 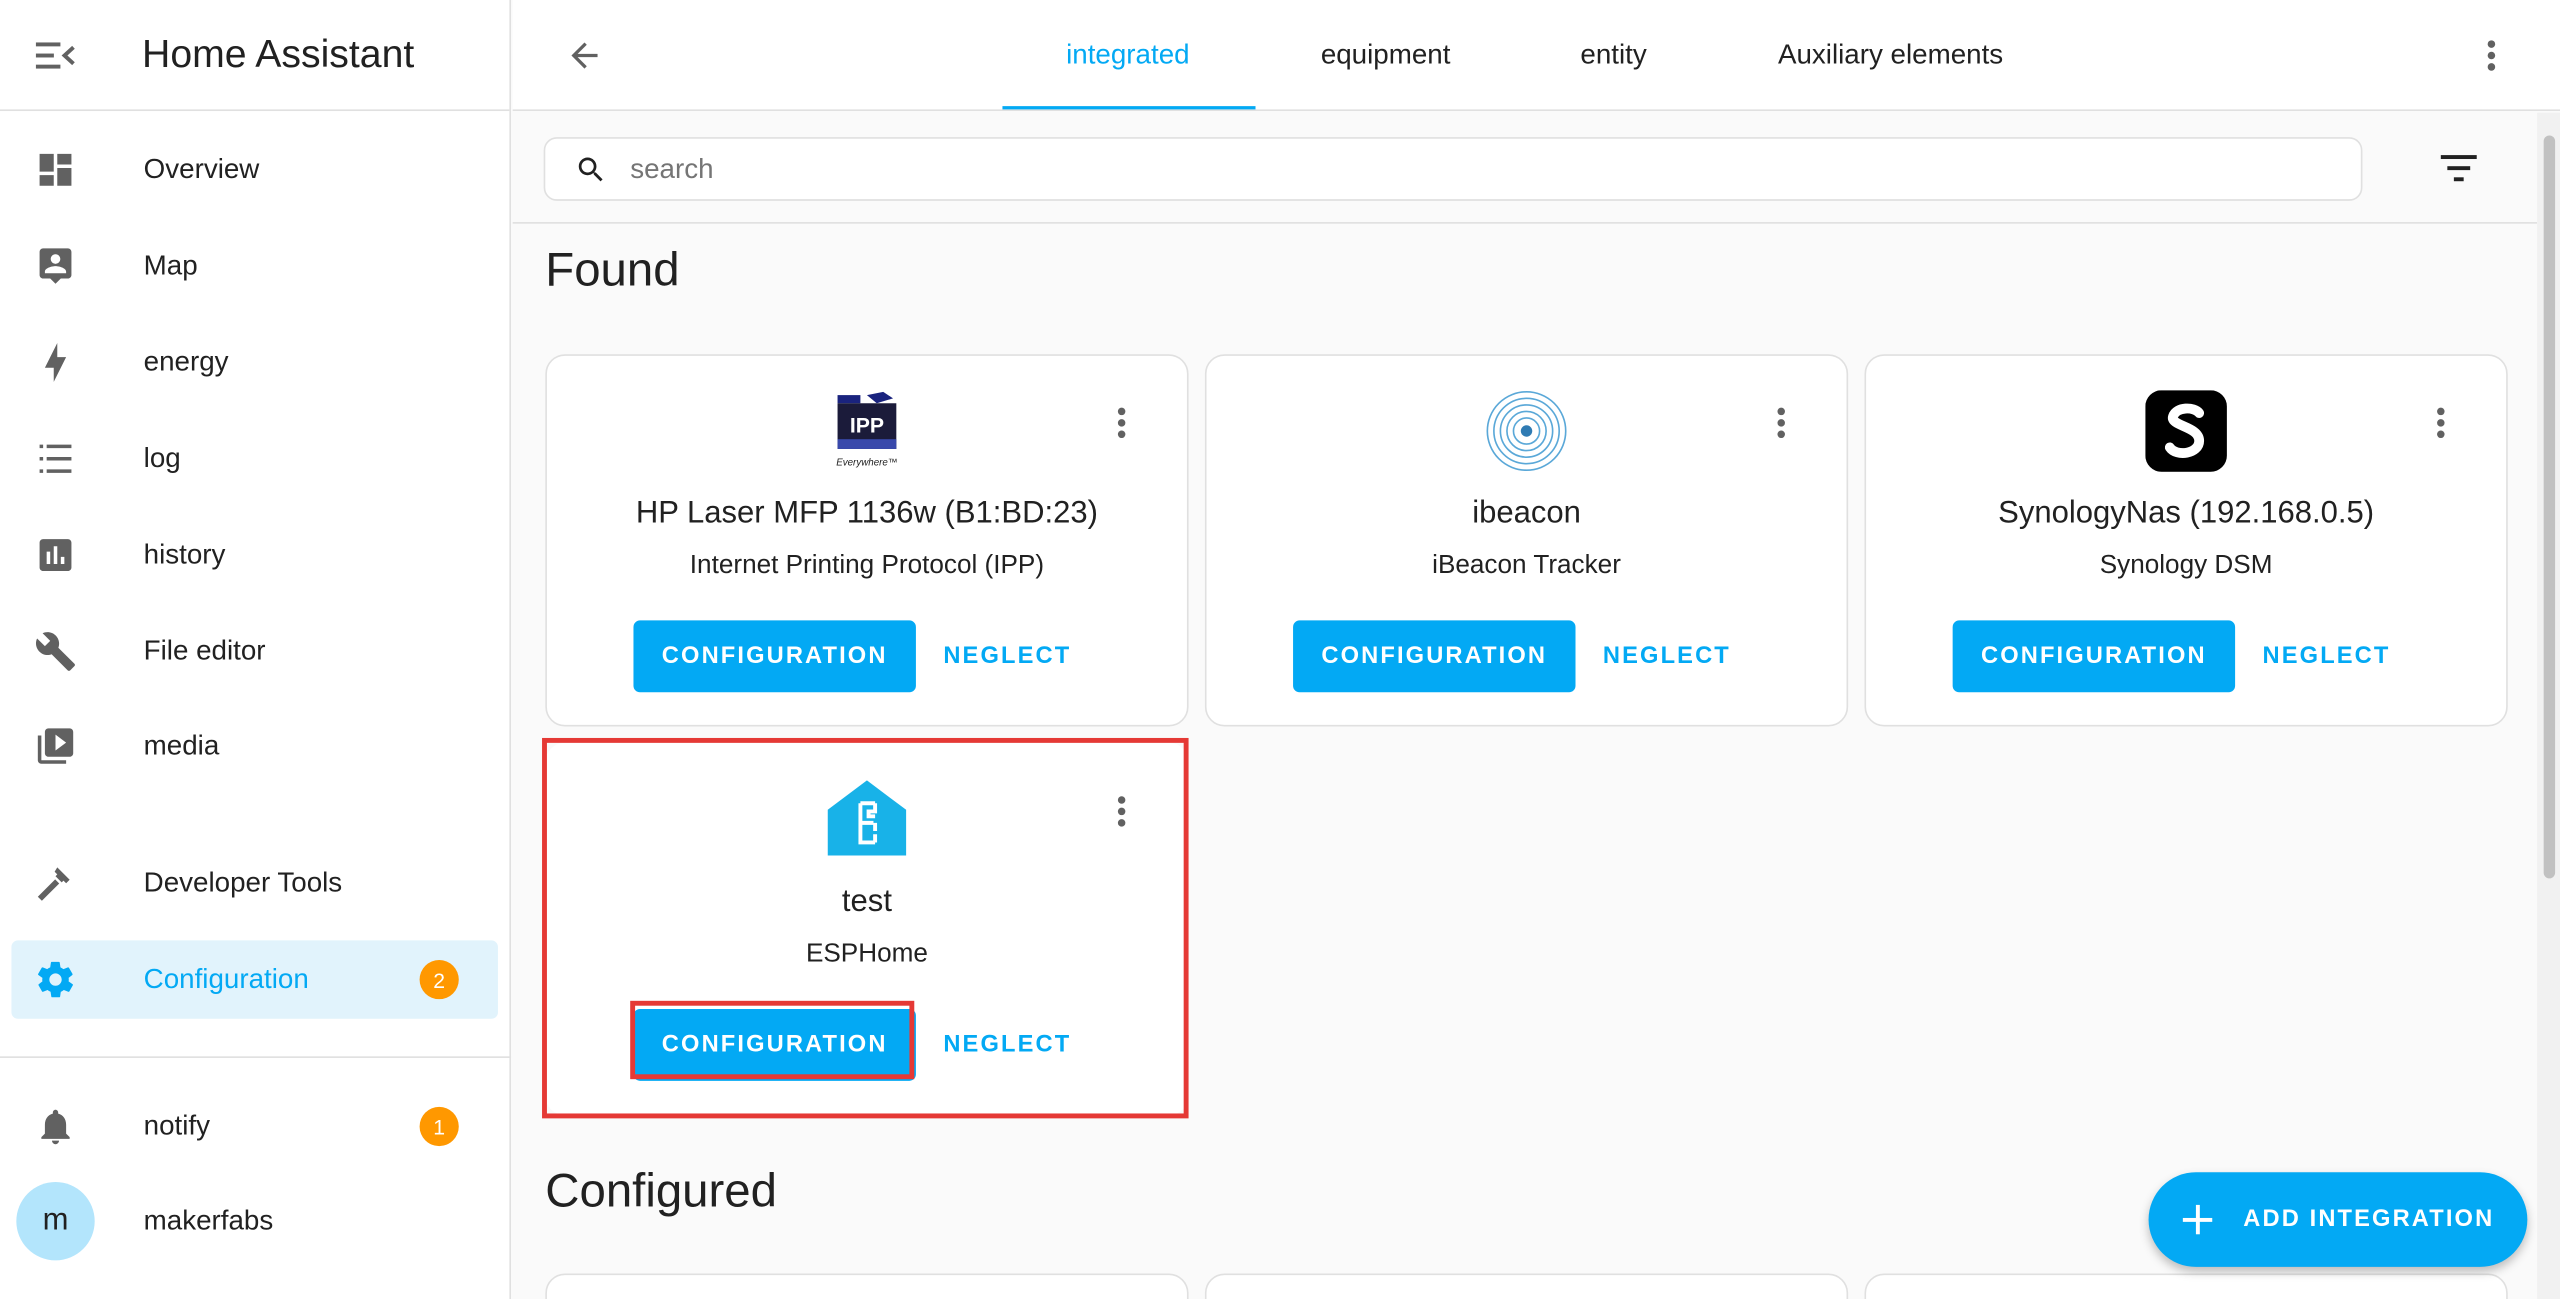 I want to click on sidebar-item-label: media, so click(x=181, y=745).